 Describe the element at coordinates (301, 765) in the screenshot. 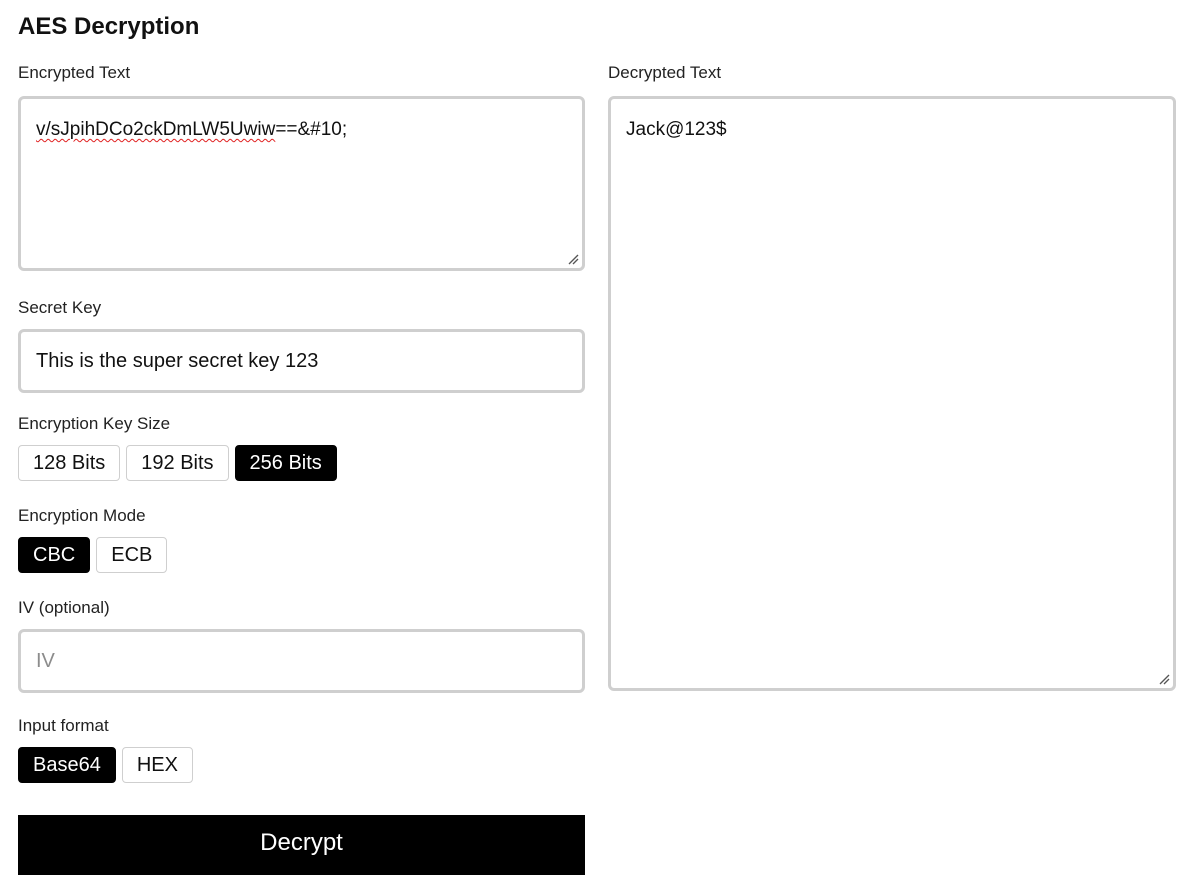

I see `input-format-selector: Base64 HEX` at that location.